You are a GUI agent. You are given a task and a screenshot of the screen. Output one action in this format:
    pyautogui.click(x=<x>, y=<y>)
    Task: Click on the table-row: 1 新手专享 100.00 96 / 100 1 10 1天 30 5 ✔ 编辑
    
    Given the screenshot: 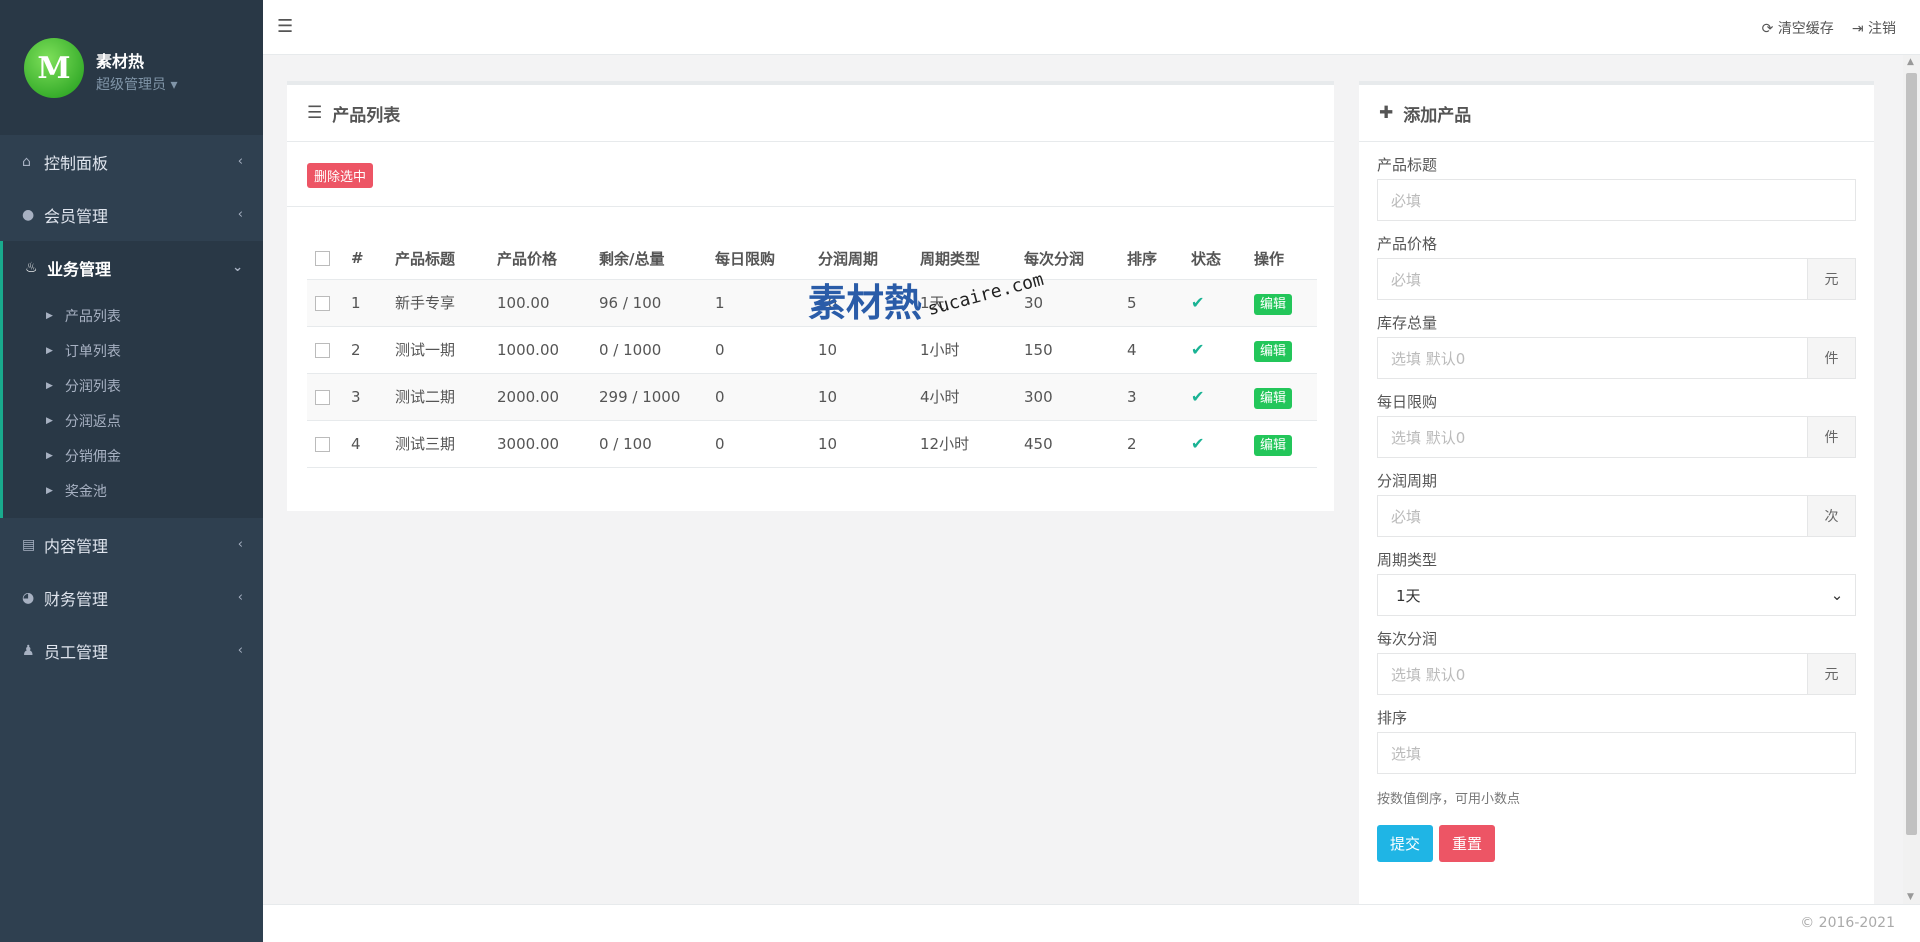 What is the action you would take?
    pyautogui.click(x=812, y=303)
    